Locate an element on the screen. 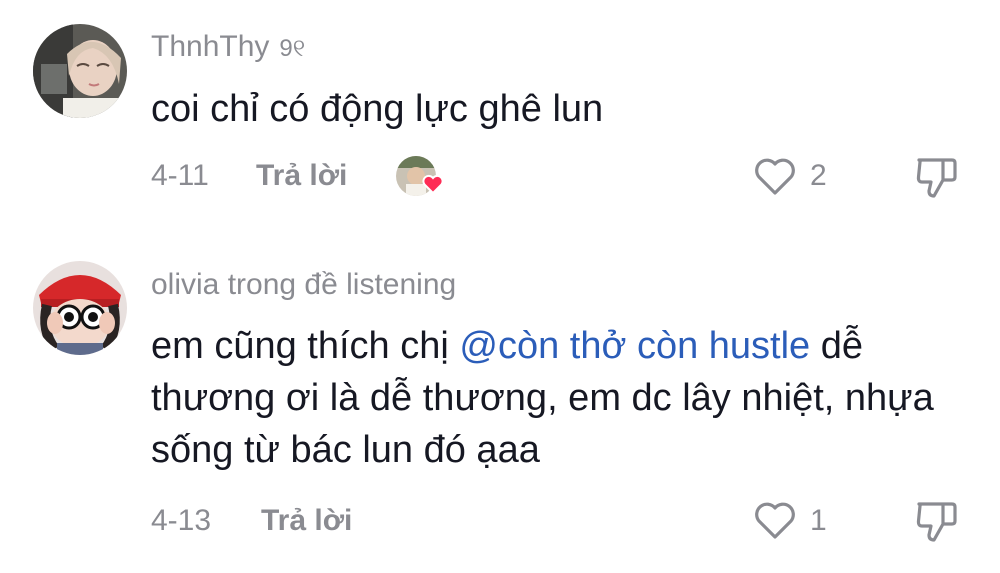 This screenshot has height=573, width=1000. username-text: ThnhThy is located at coordinates (210, 46).